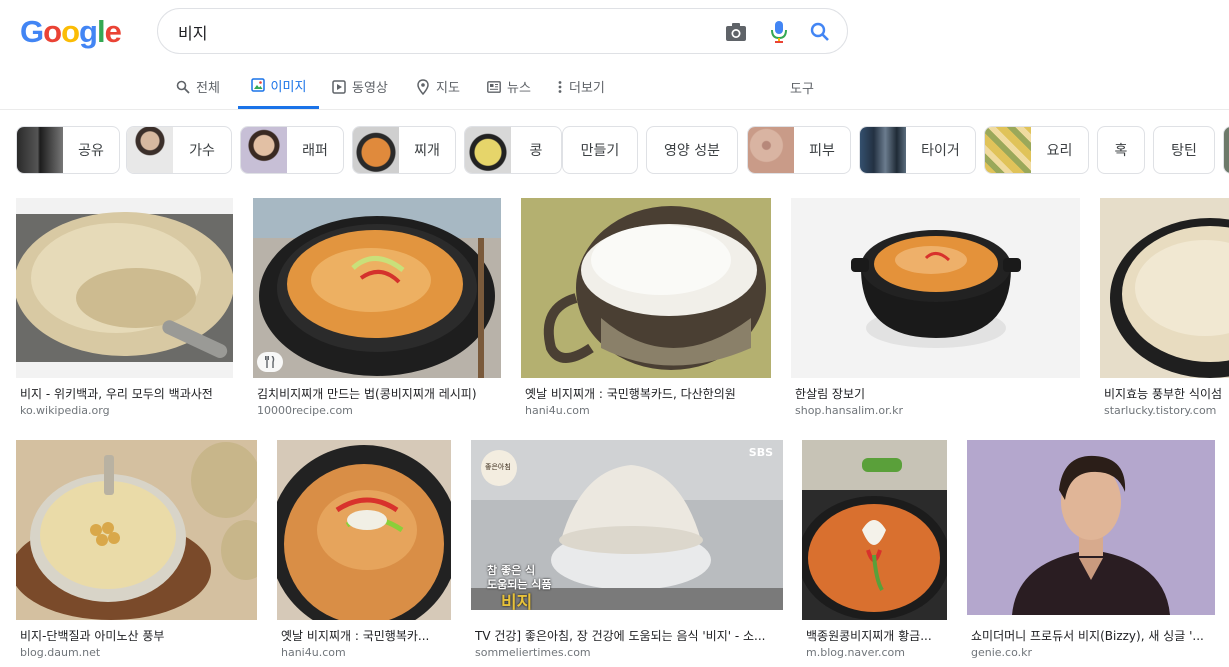 This screenshot has height=667, width=1229. What do you see at coordinates (935, 393) in the screenshot?
I see `result-title: 한살림 장보기` at bounding box center [935, 393].